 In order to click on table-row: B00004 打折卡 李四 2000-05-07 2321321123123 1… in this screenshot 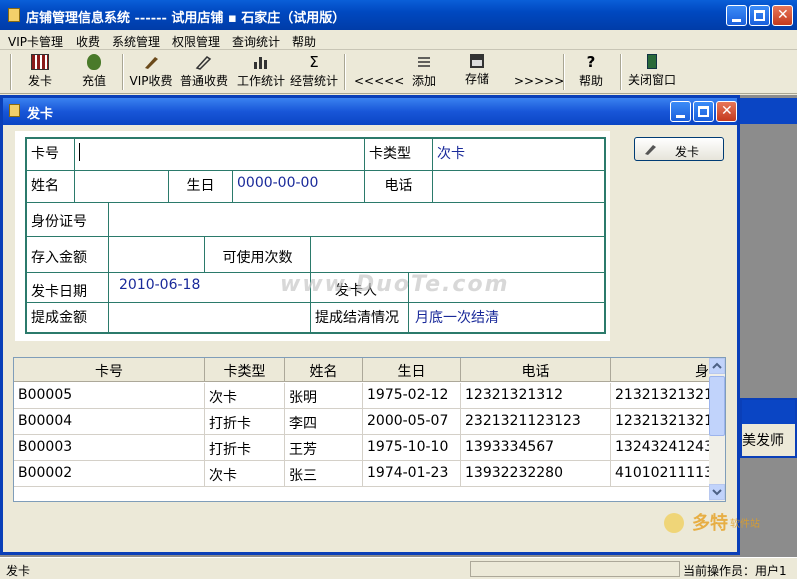, I will do `click(362, 422)`.